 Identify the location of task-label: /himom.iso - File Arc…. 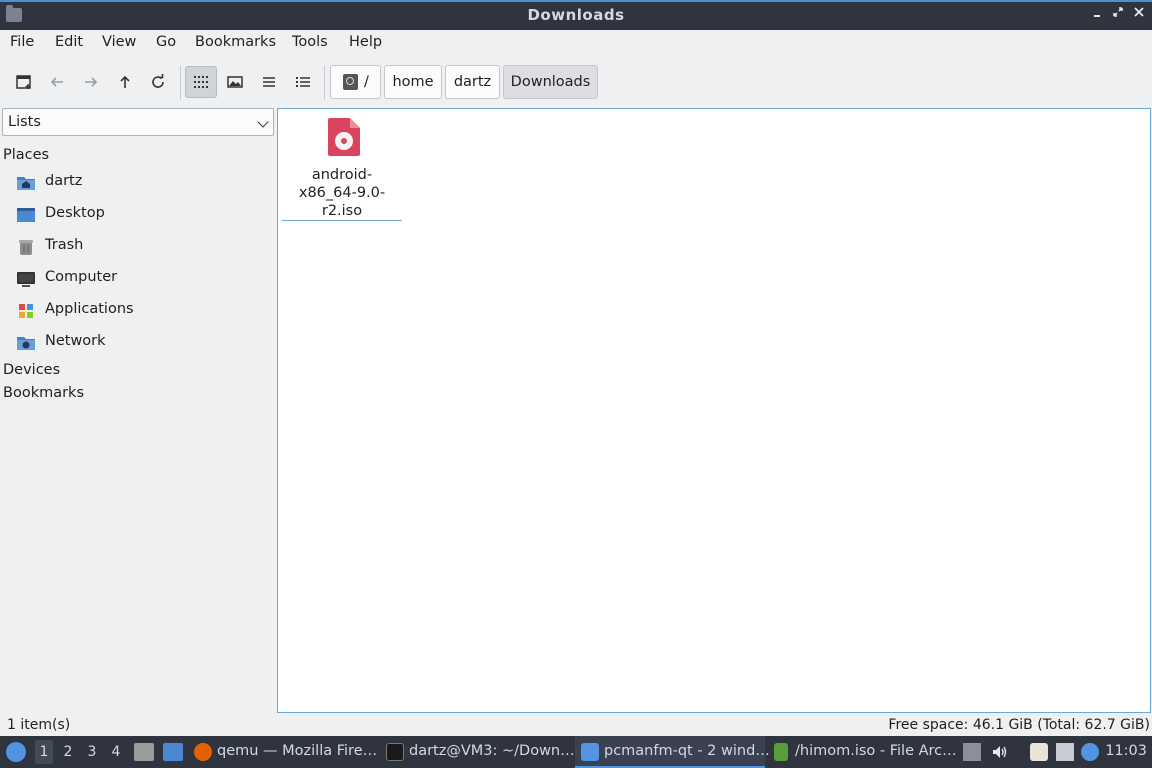
(876, 751).